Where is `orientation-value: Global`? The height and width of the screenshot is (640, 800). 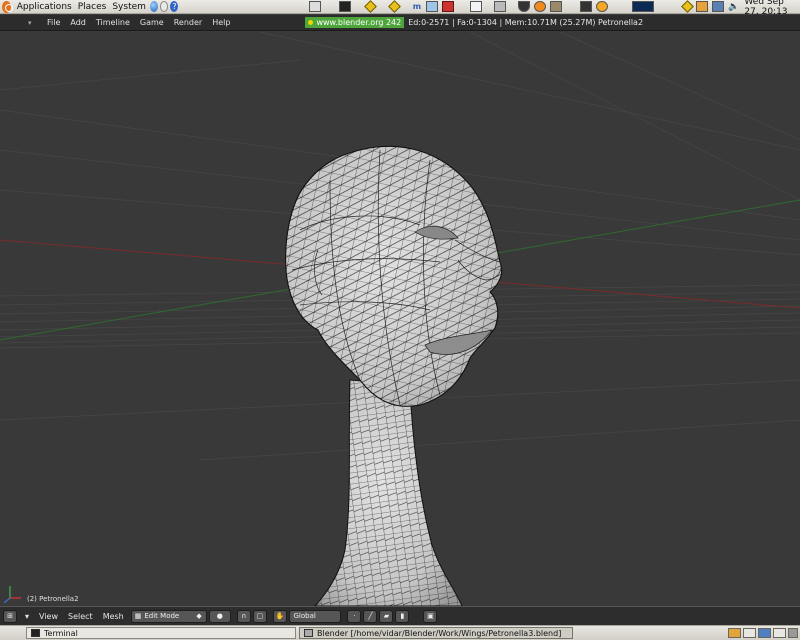 orientation-value: Global is located at coordinates (304, 616).